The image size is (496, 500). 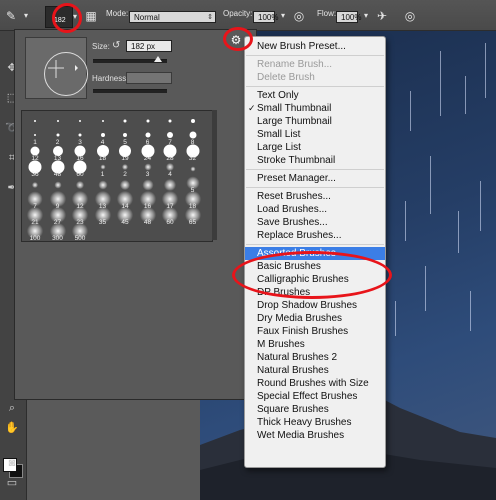 I want to click on mode-select: Normal ⇕, so click(x=172, y=17).